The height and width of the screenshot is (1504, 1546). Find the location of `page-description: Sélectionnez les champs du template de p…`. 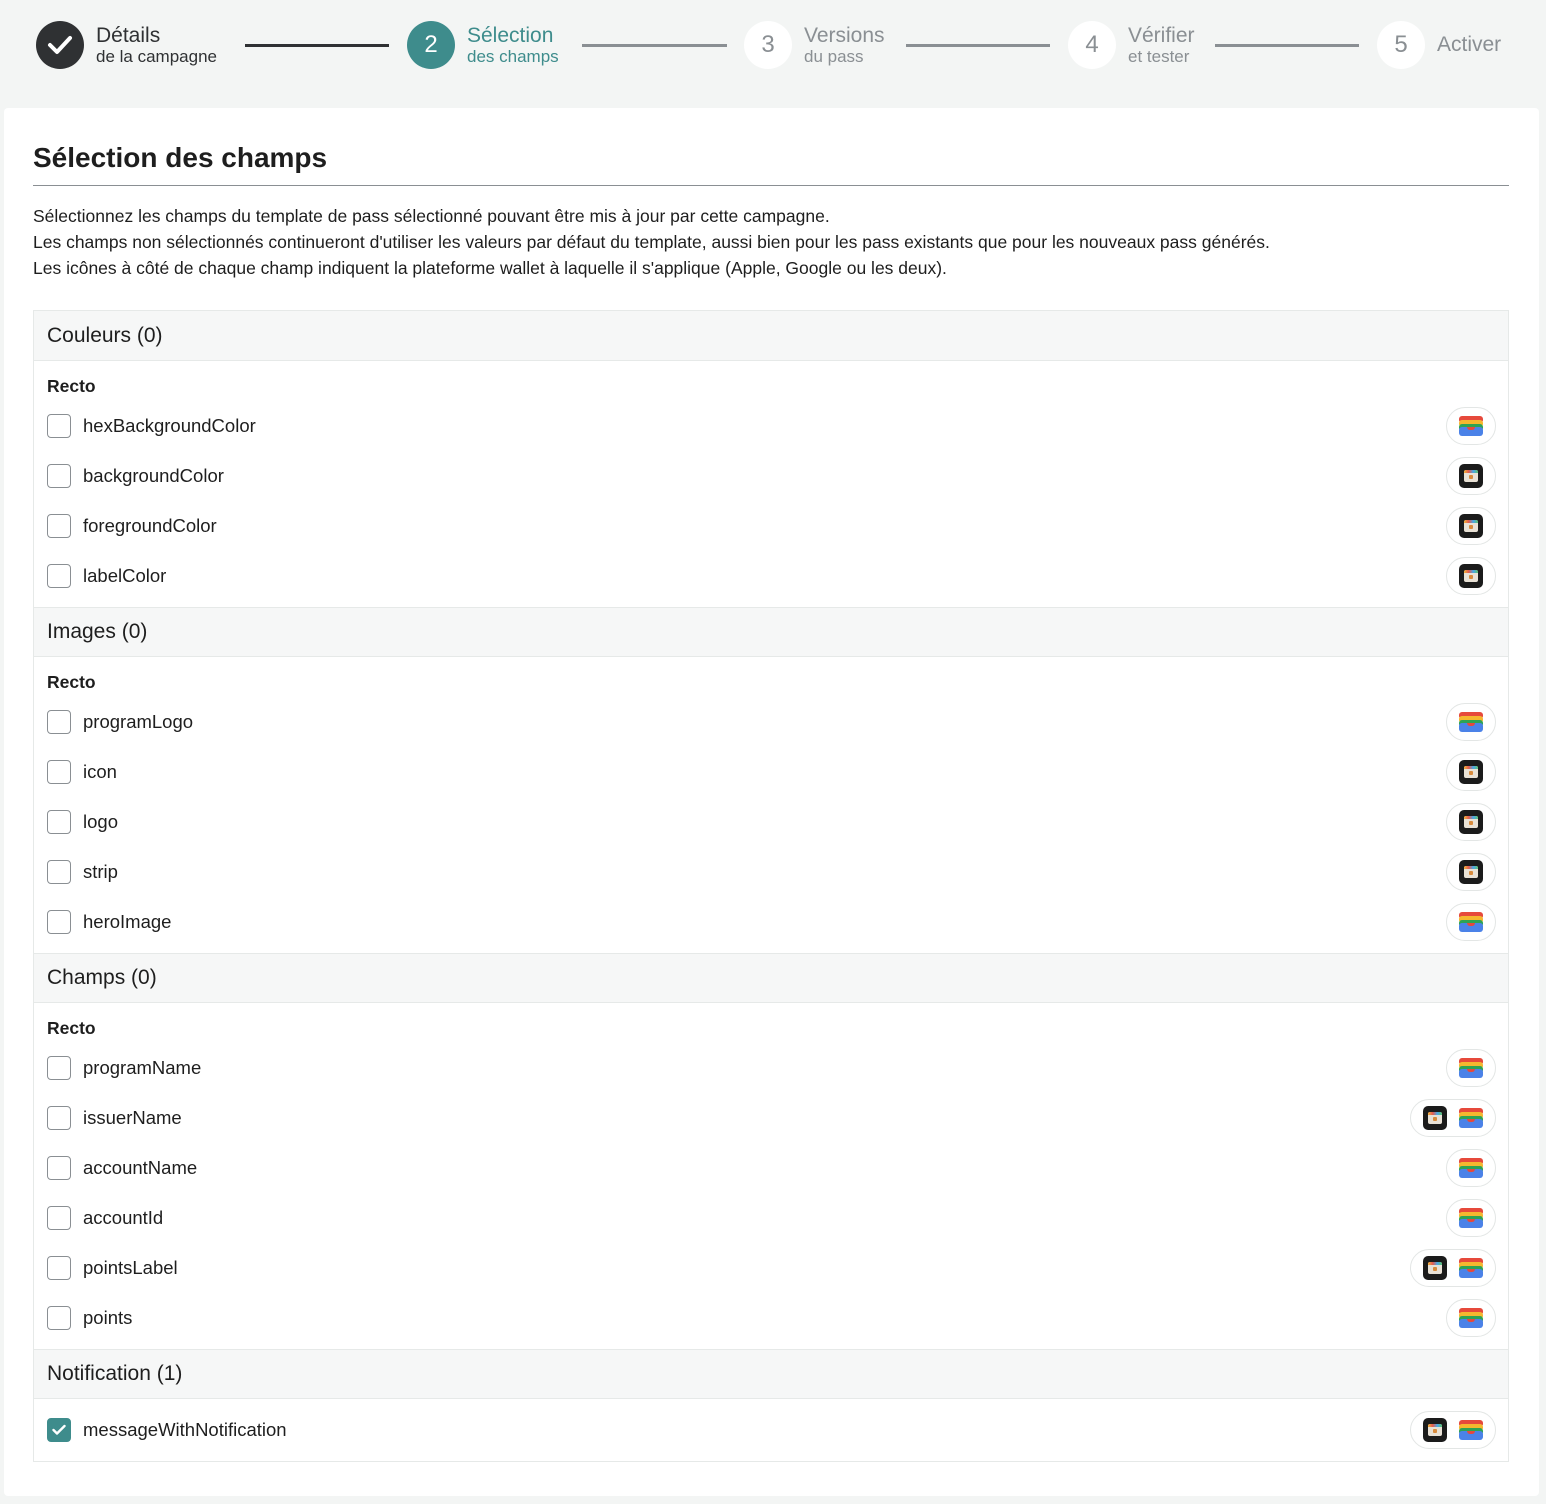

page-description: Sélectionnez les champs du template de p… is located at coordinates (651, 242).